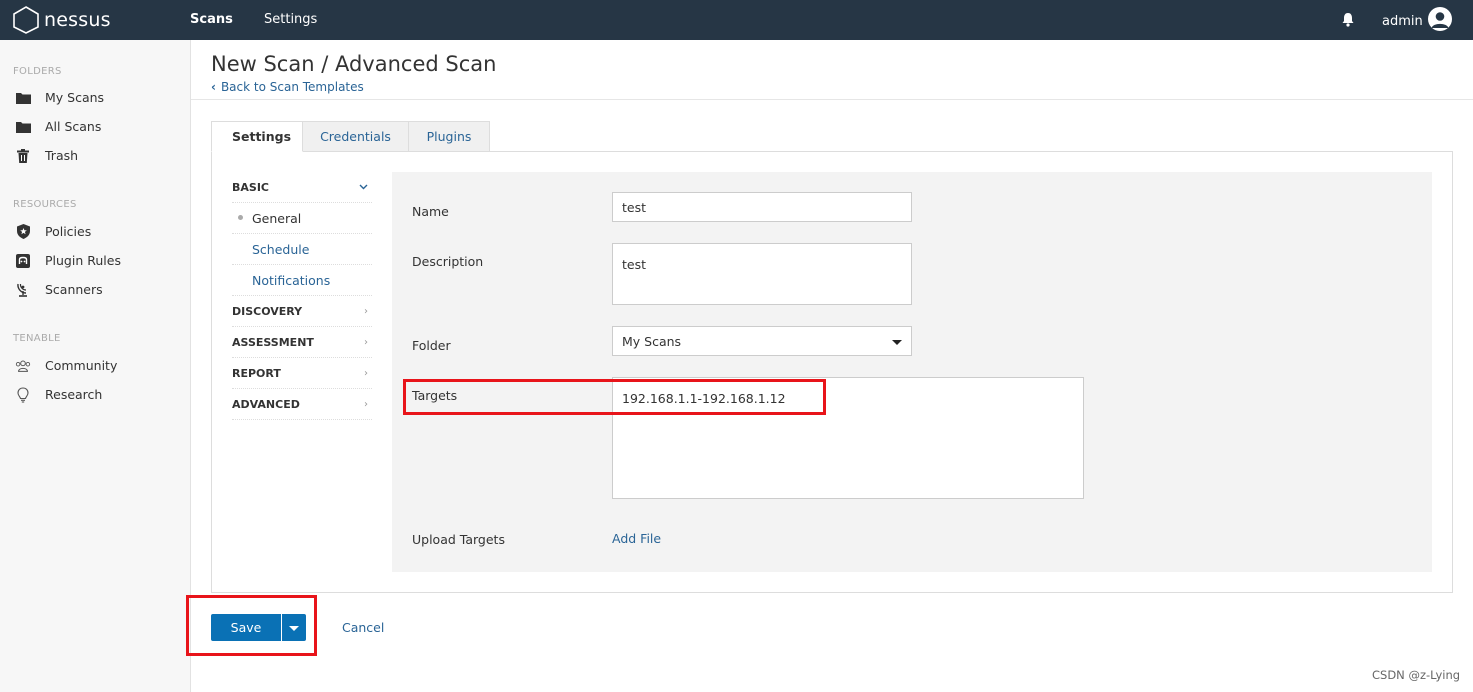  Describe the element at coordinates (354, 64) in the screenshot. I see `page-title: New Scan / Advanced Scan` at that location.